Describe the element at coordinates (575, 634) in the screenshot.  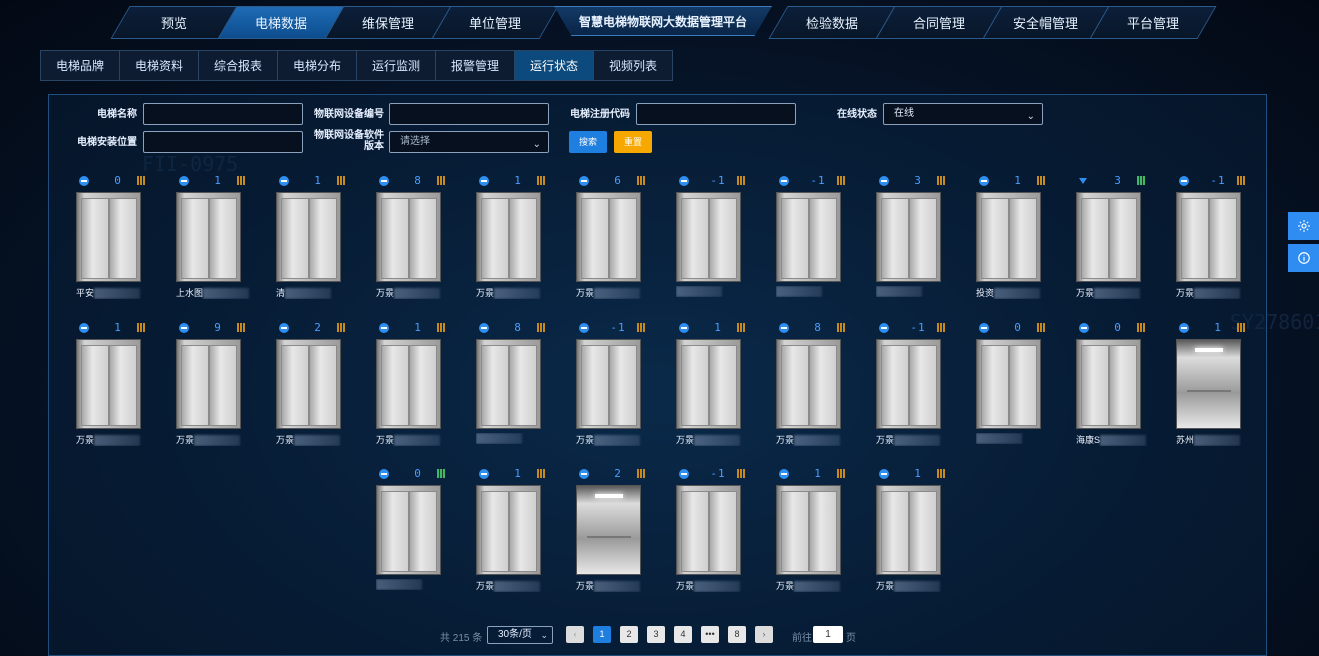
I see `prev-page-button: ‹` at that location.